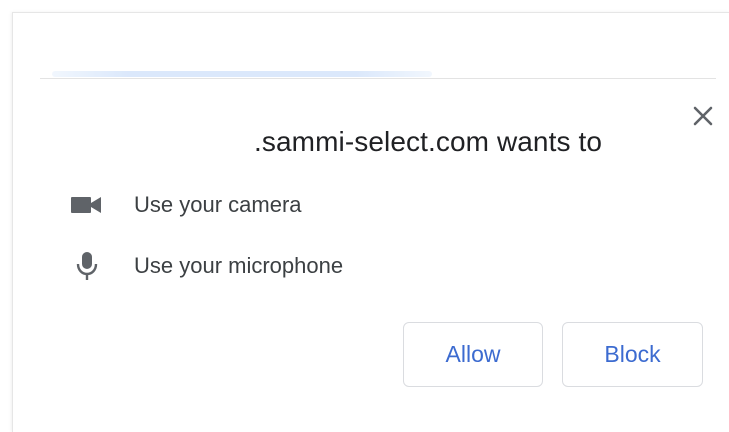  Describe the element at coordinates (473, 354) in the screenshot. I see `allow-button: Allow` at that location.